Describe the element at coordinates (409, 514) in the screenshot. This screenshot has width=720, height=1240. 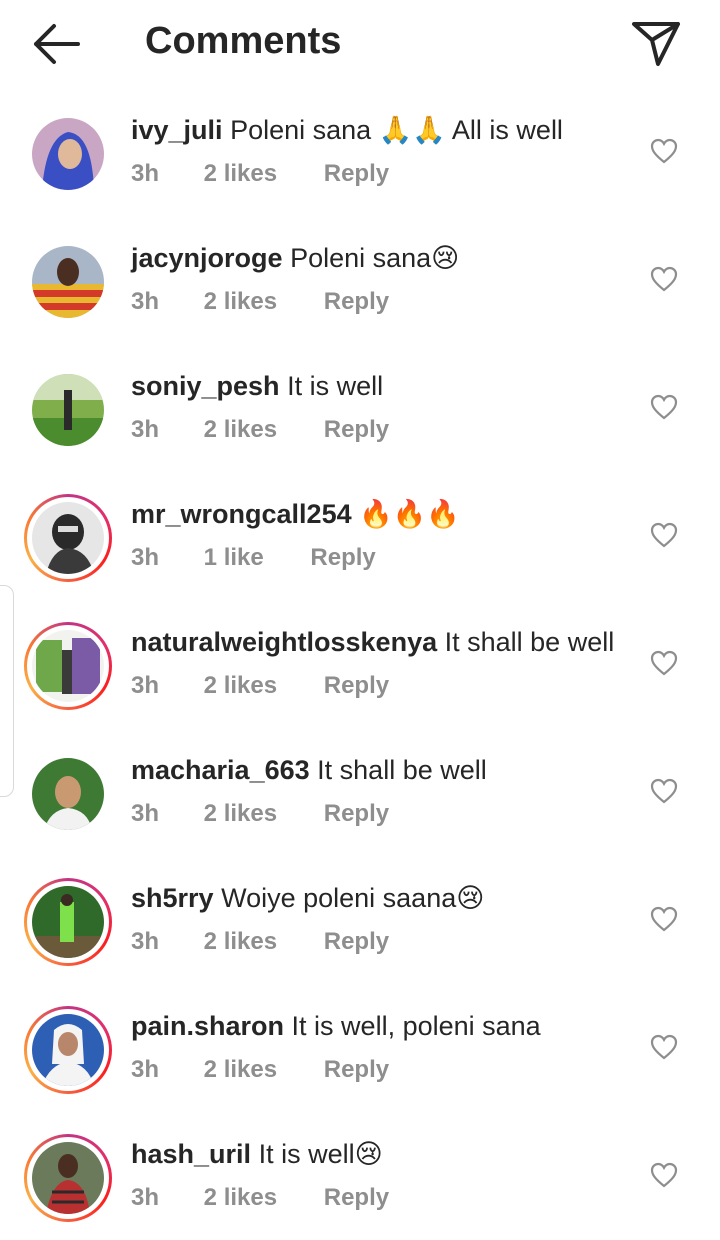
I see `comment-body: 🔥🔥🔥` at that location.